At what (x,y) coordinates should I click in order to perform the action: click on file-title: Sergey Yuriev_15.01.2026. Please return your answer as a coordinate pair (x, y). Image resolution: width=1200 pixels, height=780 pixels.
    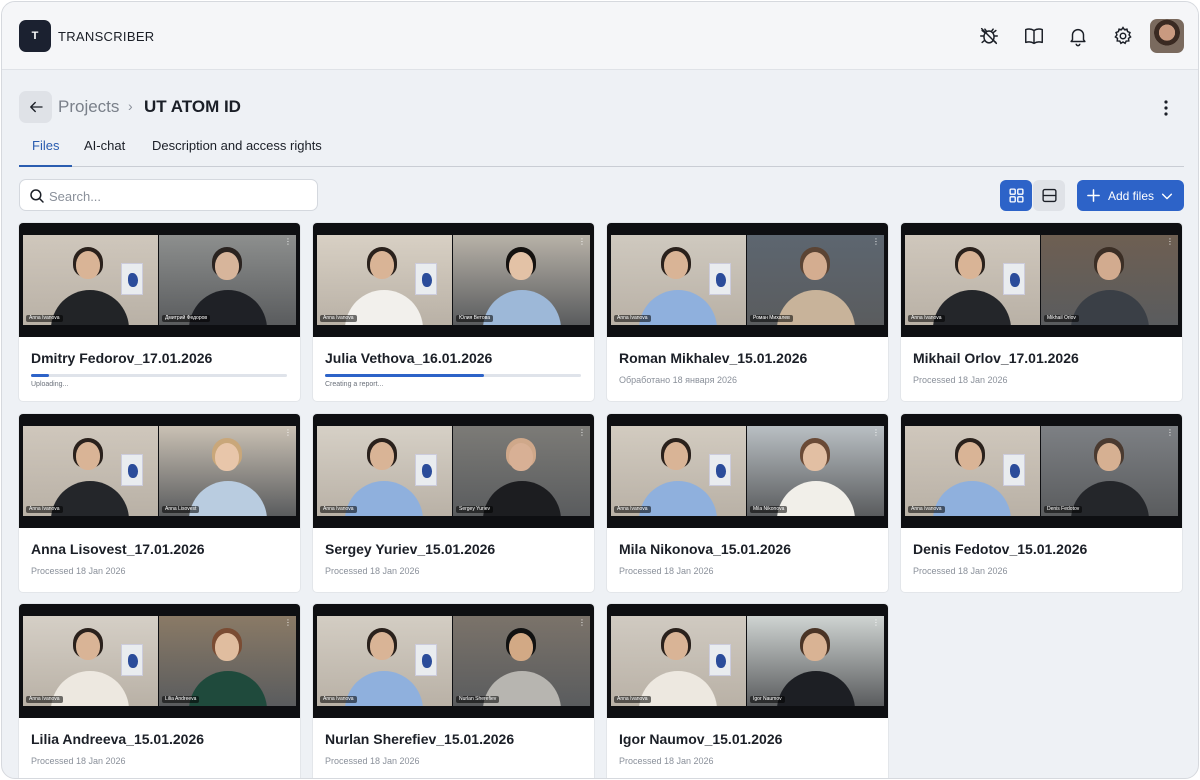
    Looking at the image, I should click on (410, 549).